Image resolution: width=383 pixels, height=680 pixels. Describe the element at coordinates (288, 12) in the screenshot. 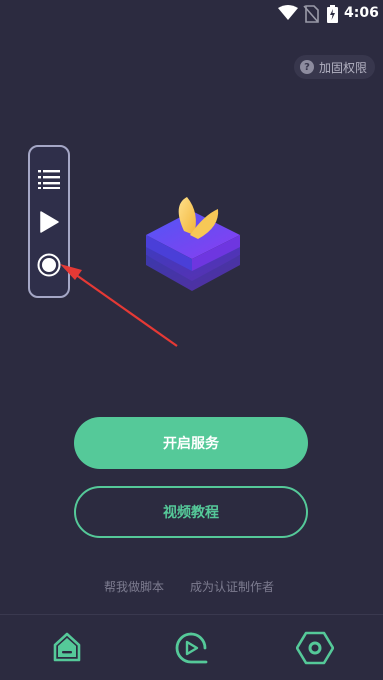

I see `wifi-icon` at that location.